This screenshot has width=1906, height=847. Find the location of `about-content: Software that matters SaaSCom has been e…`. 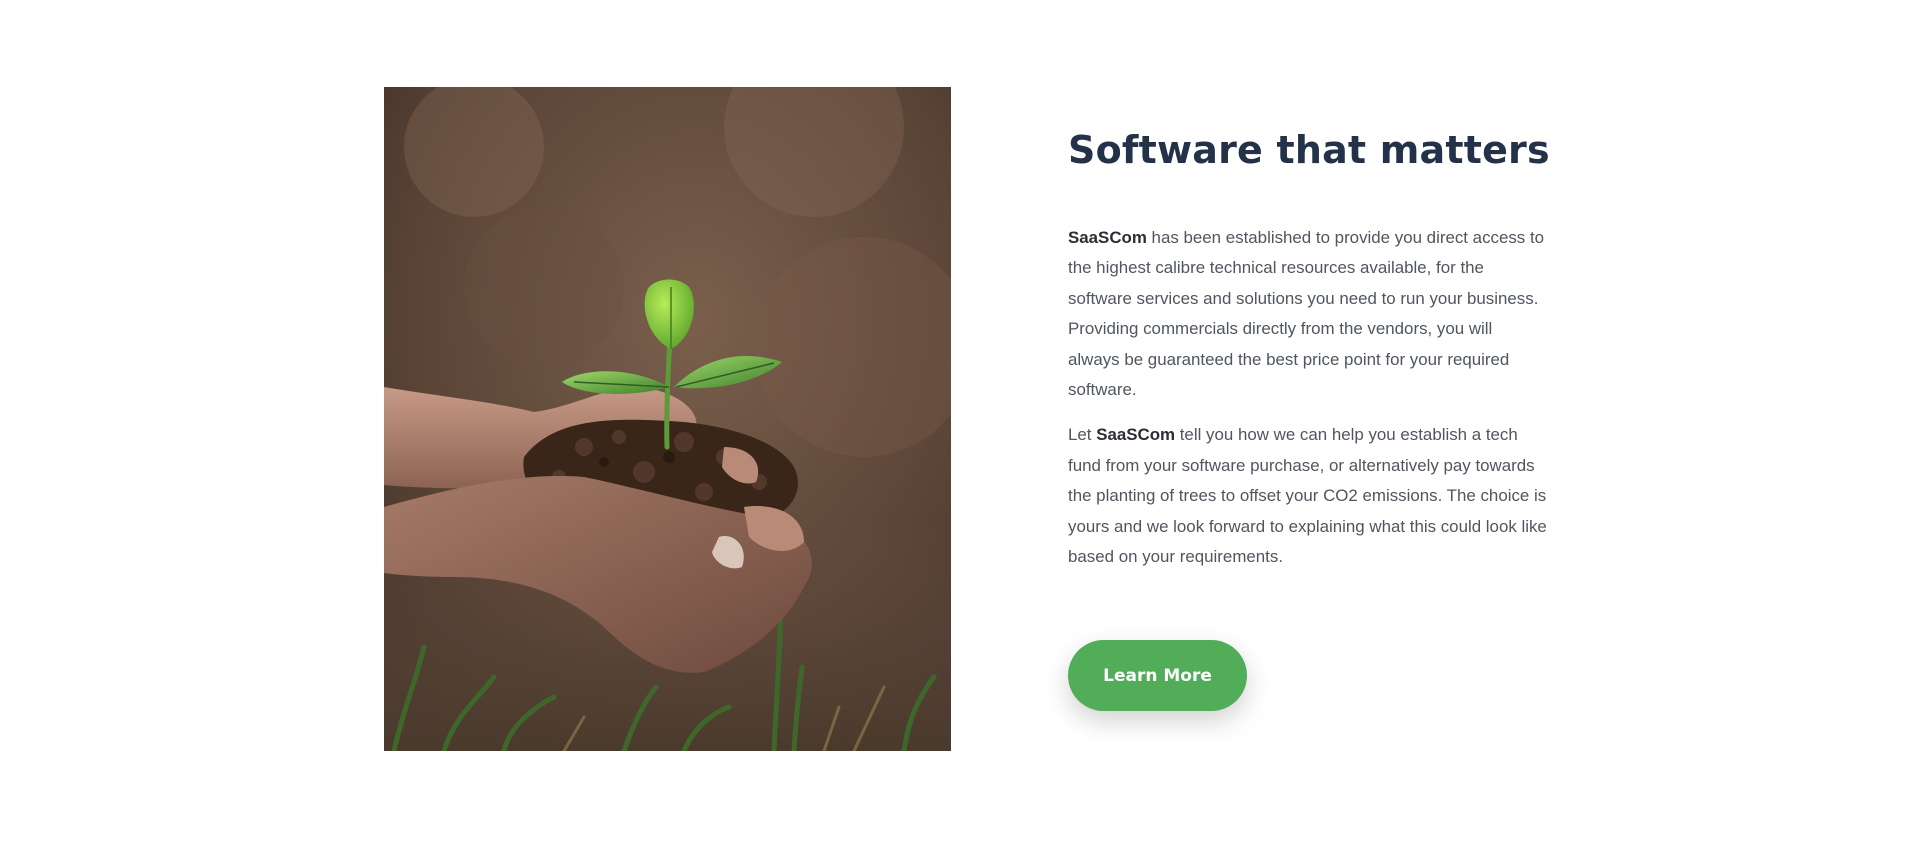

about-content: Software that matters SaaSCom has been e… is located at coordinates (1309, 346).